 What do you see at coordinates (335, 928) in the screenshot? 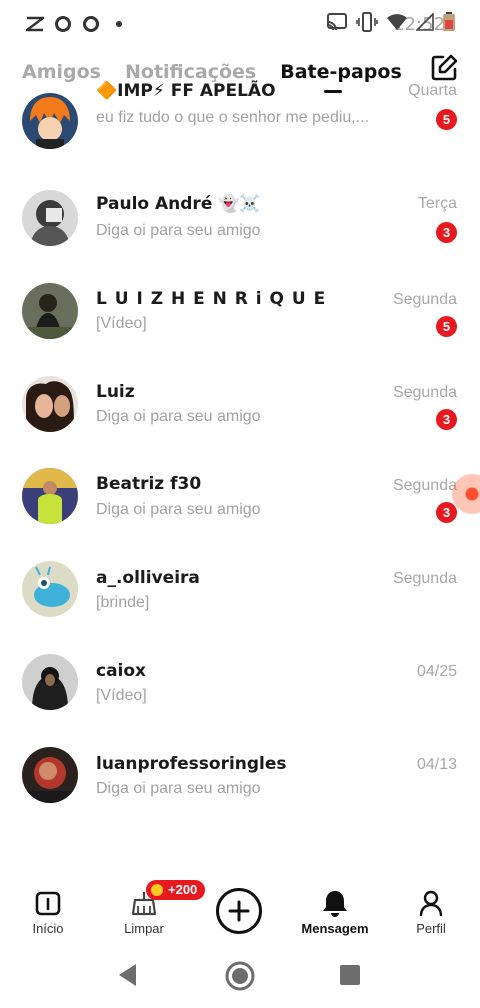
I see `nav-label: Mensagem` at bounding box center [335, 928].